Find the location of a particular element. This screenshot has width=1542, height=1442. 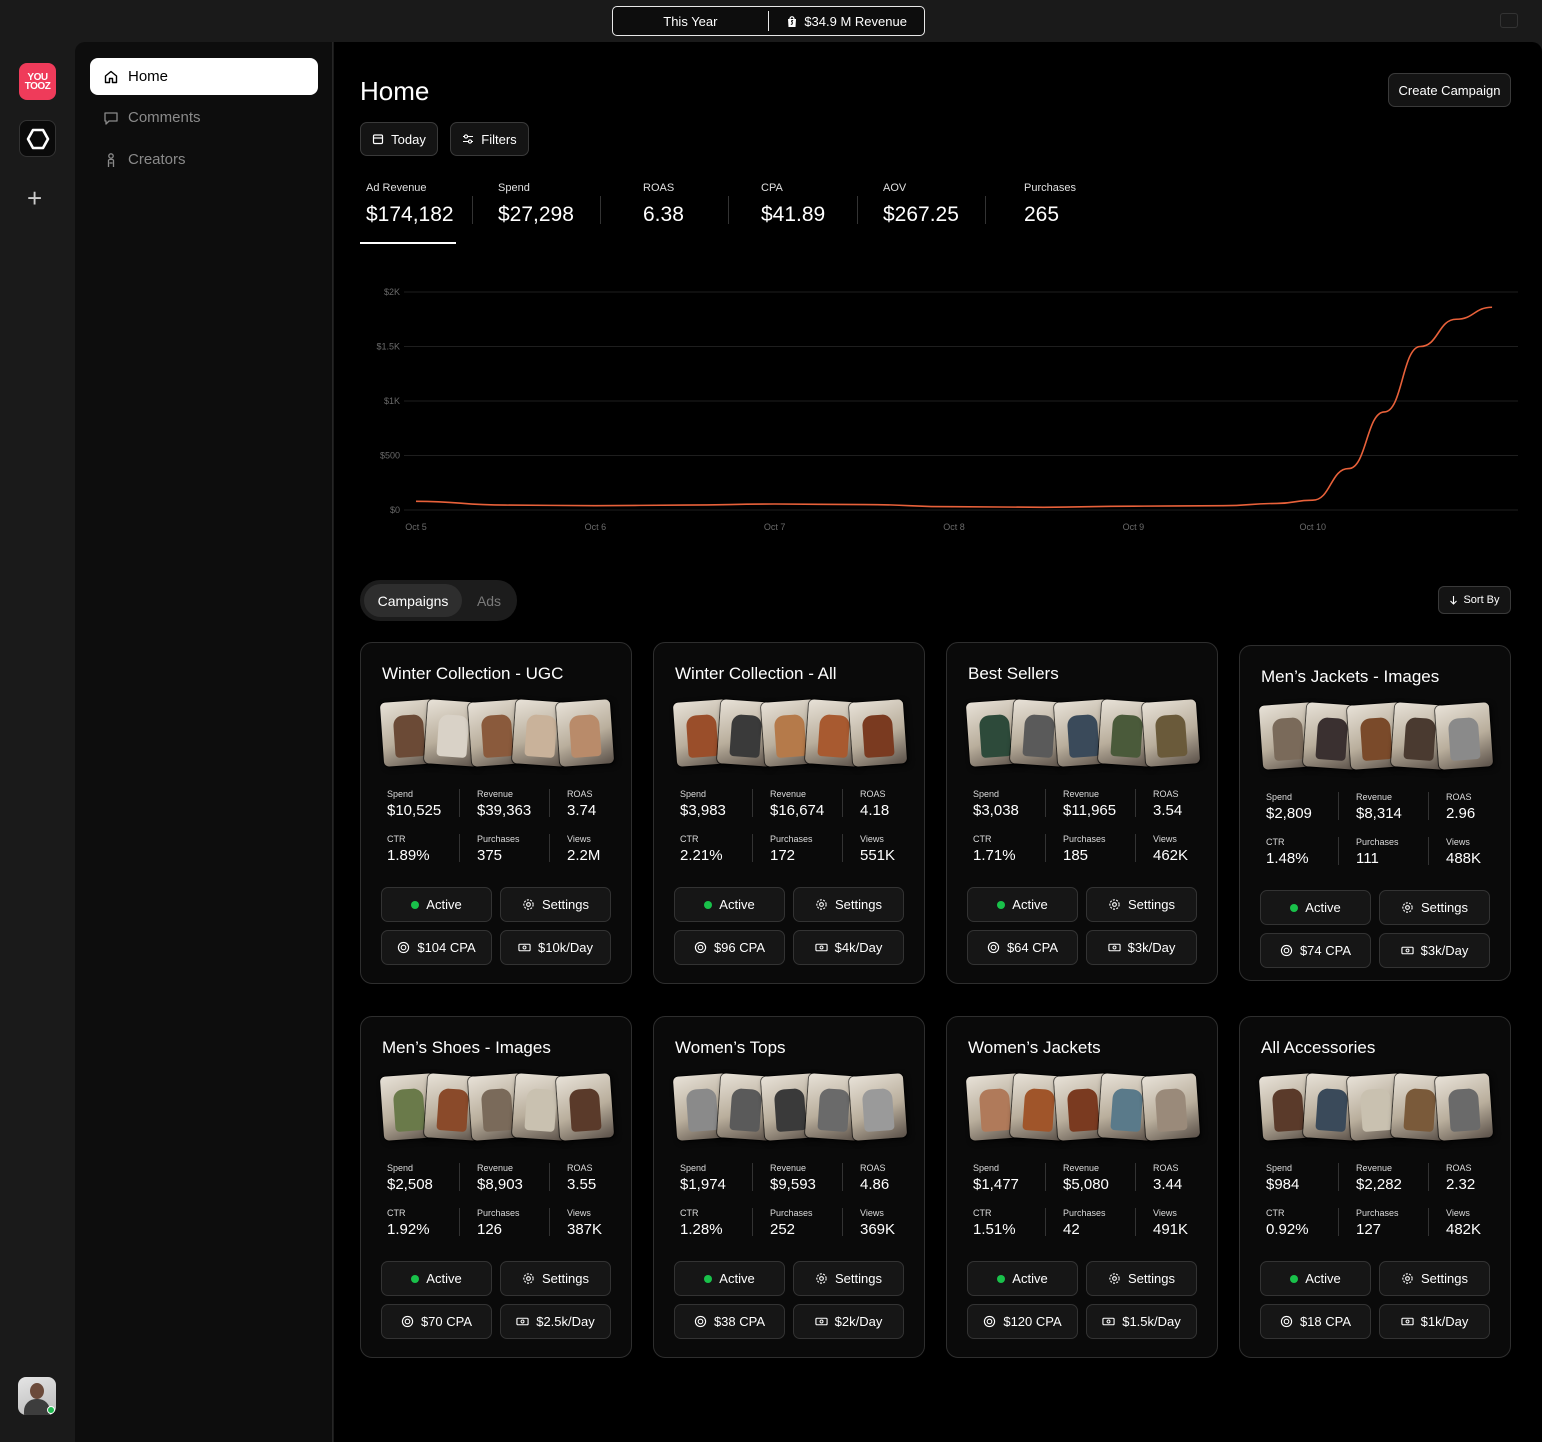

cpa-target-button: $120 CPA is located at coordinates (1022, 1321).